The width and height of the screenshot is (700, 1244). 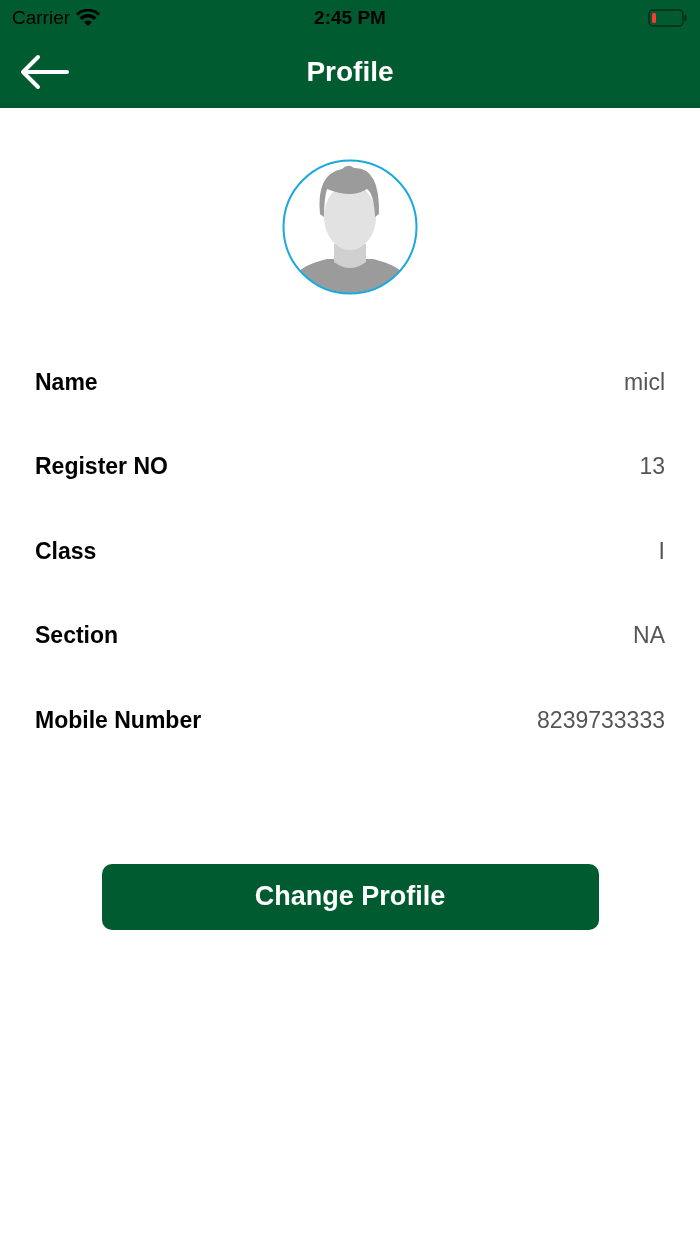 What do you see at coordinates (350, 72) in the screenshot?
I see `page-title: Profile` at bounding box center [350, 72].